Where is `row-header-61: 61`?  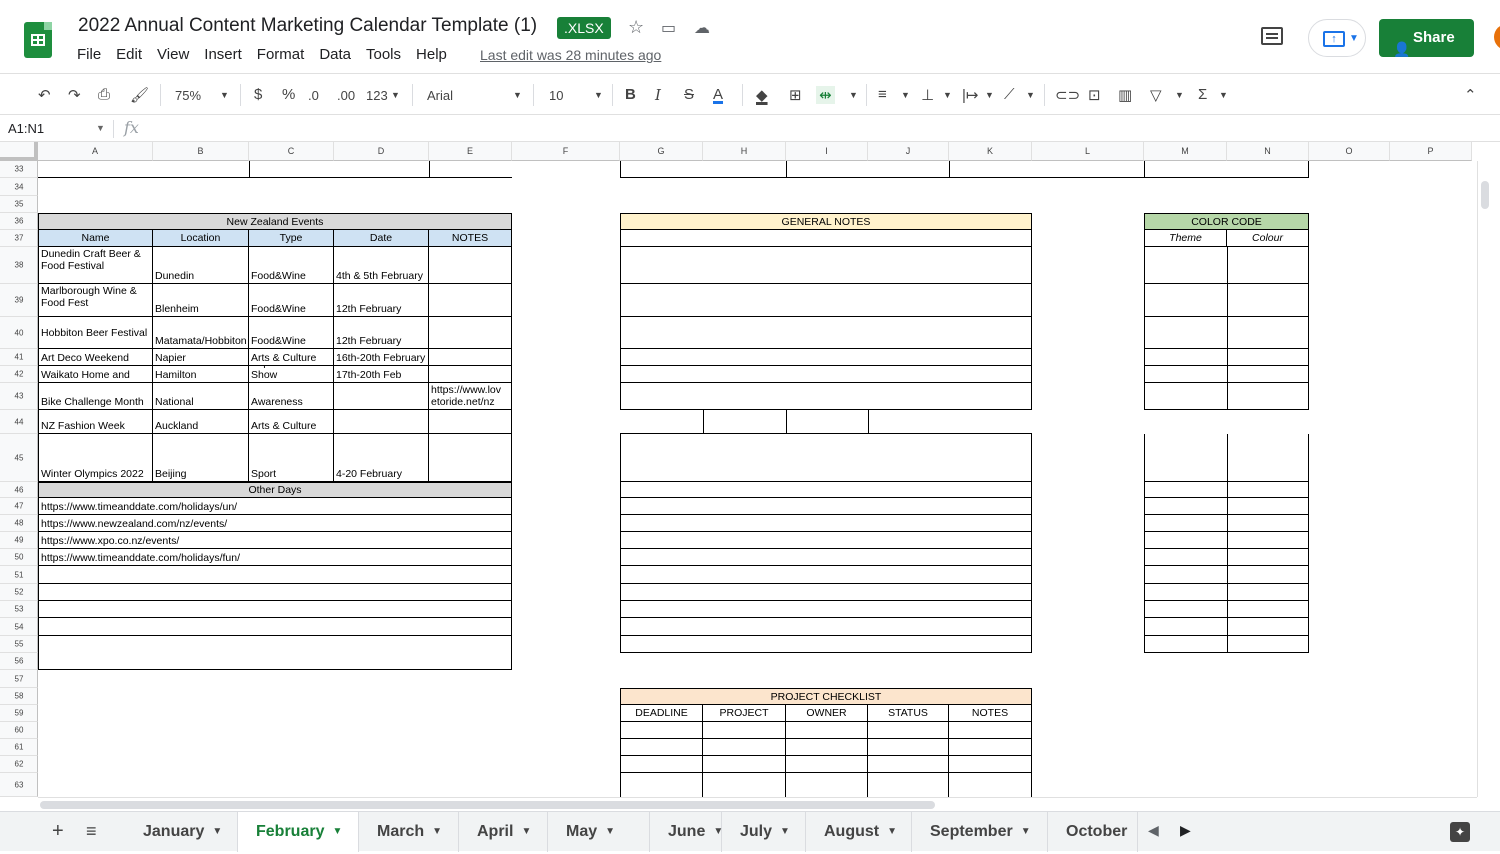 row-header-61: 61 is located at coordinates (19, 747).